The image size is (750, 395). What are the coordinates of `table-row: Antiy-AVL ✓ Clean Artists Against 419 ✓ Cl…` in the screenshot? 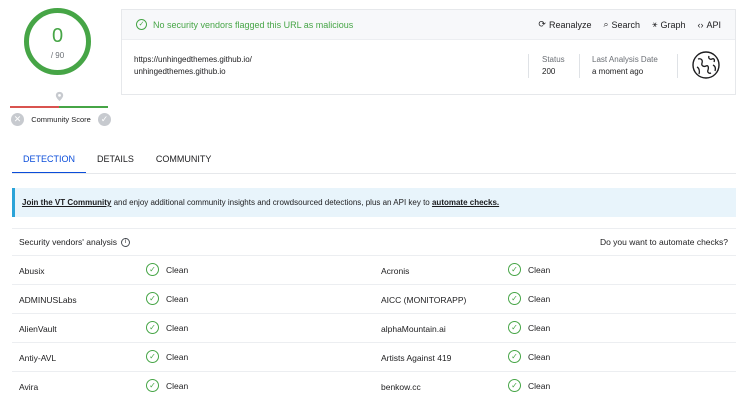 It's located at (374, 357).